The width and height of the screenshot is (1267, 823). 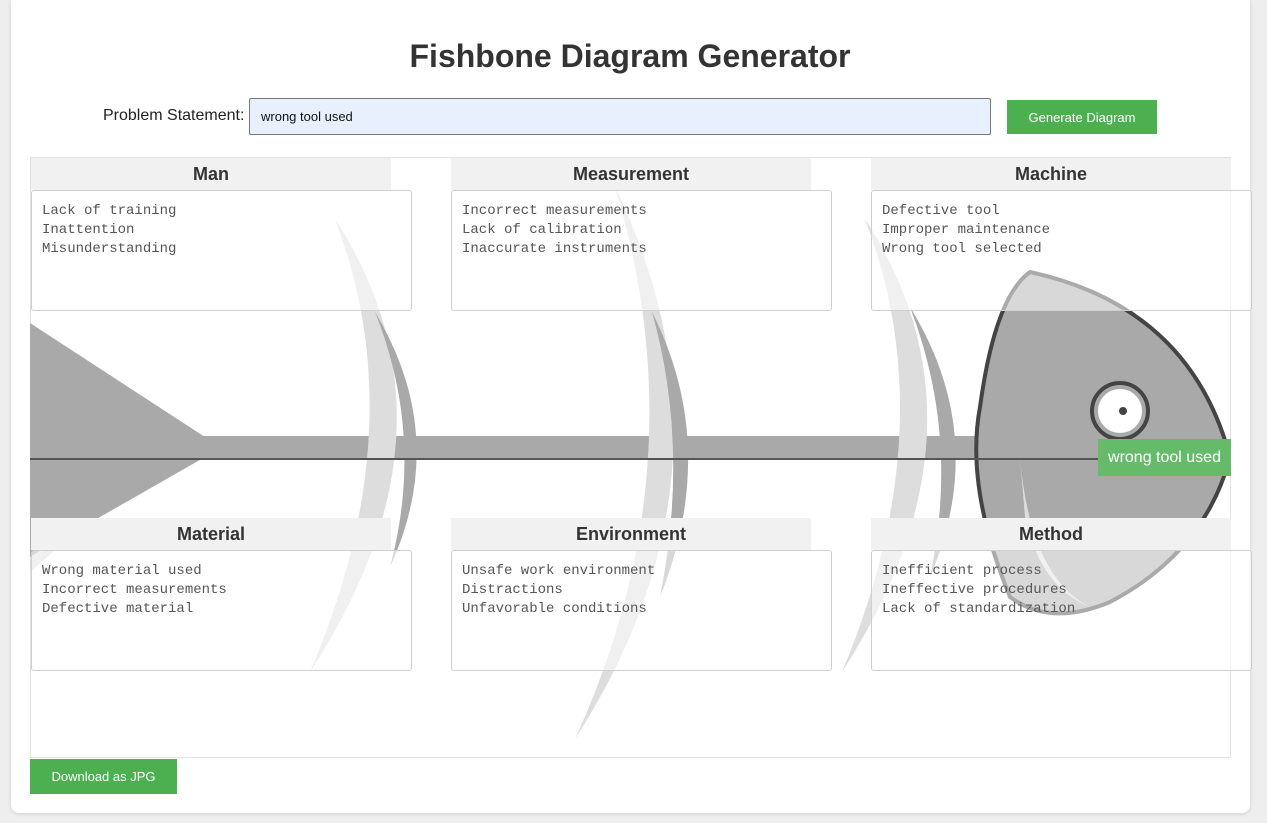 I want to click on cause-item: Inattention, so click(x=88, y=230).